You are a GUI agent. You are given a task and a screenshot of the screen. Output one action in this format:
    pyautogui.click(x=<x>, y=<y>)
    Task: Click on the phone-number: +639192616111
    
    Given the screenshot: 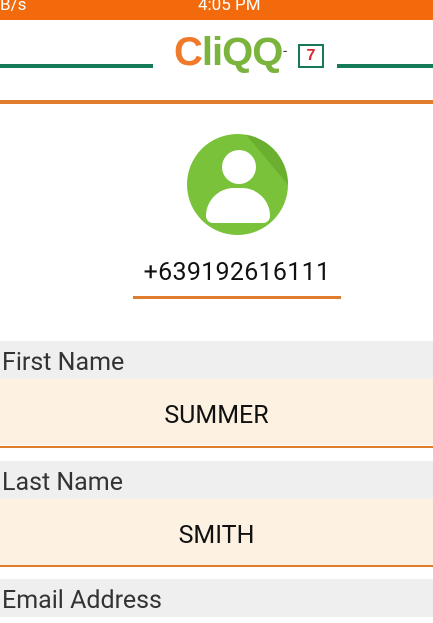 What is the action you would take?
    pyautogui.click(x=237, y=272)
    